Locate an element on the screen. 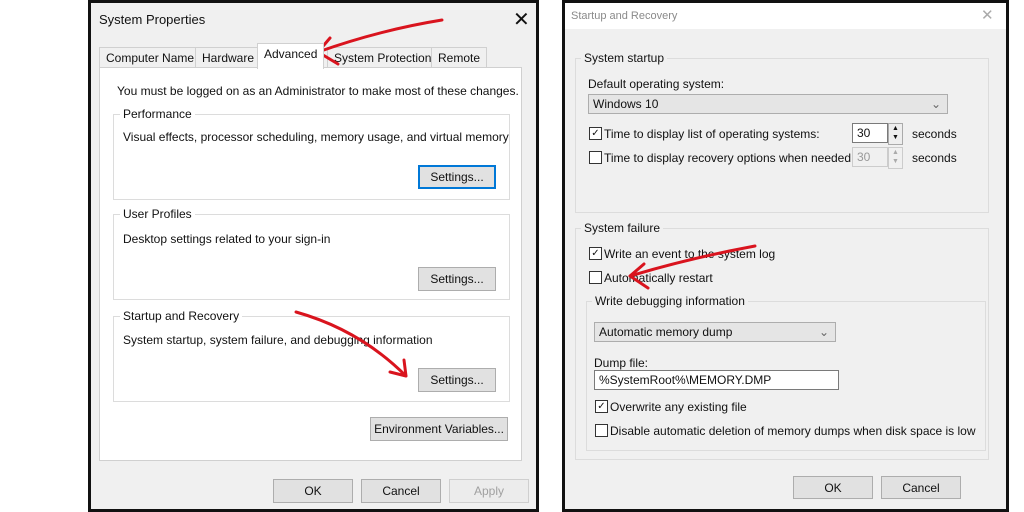  tab-advanced: Advanced is located at coordinates (291, 56).